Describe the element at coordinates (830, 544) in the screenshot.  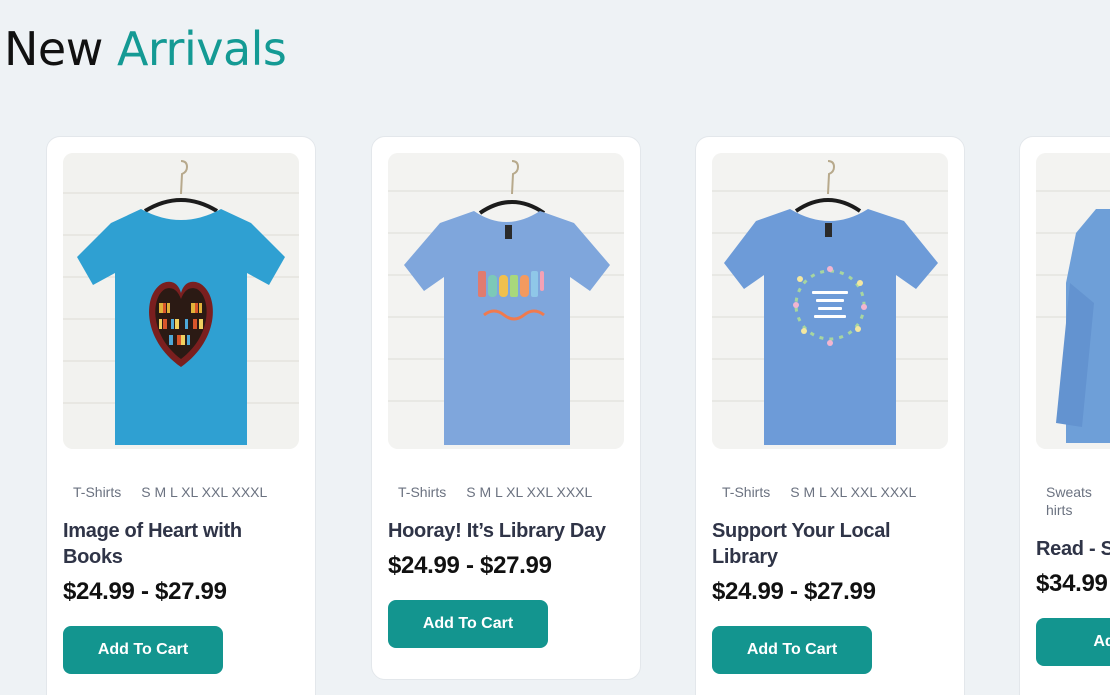
I see `product-title: Support Your Local Library` at that location.